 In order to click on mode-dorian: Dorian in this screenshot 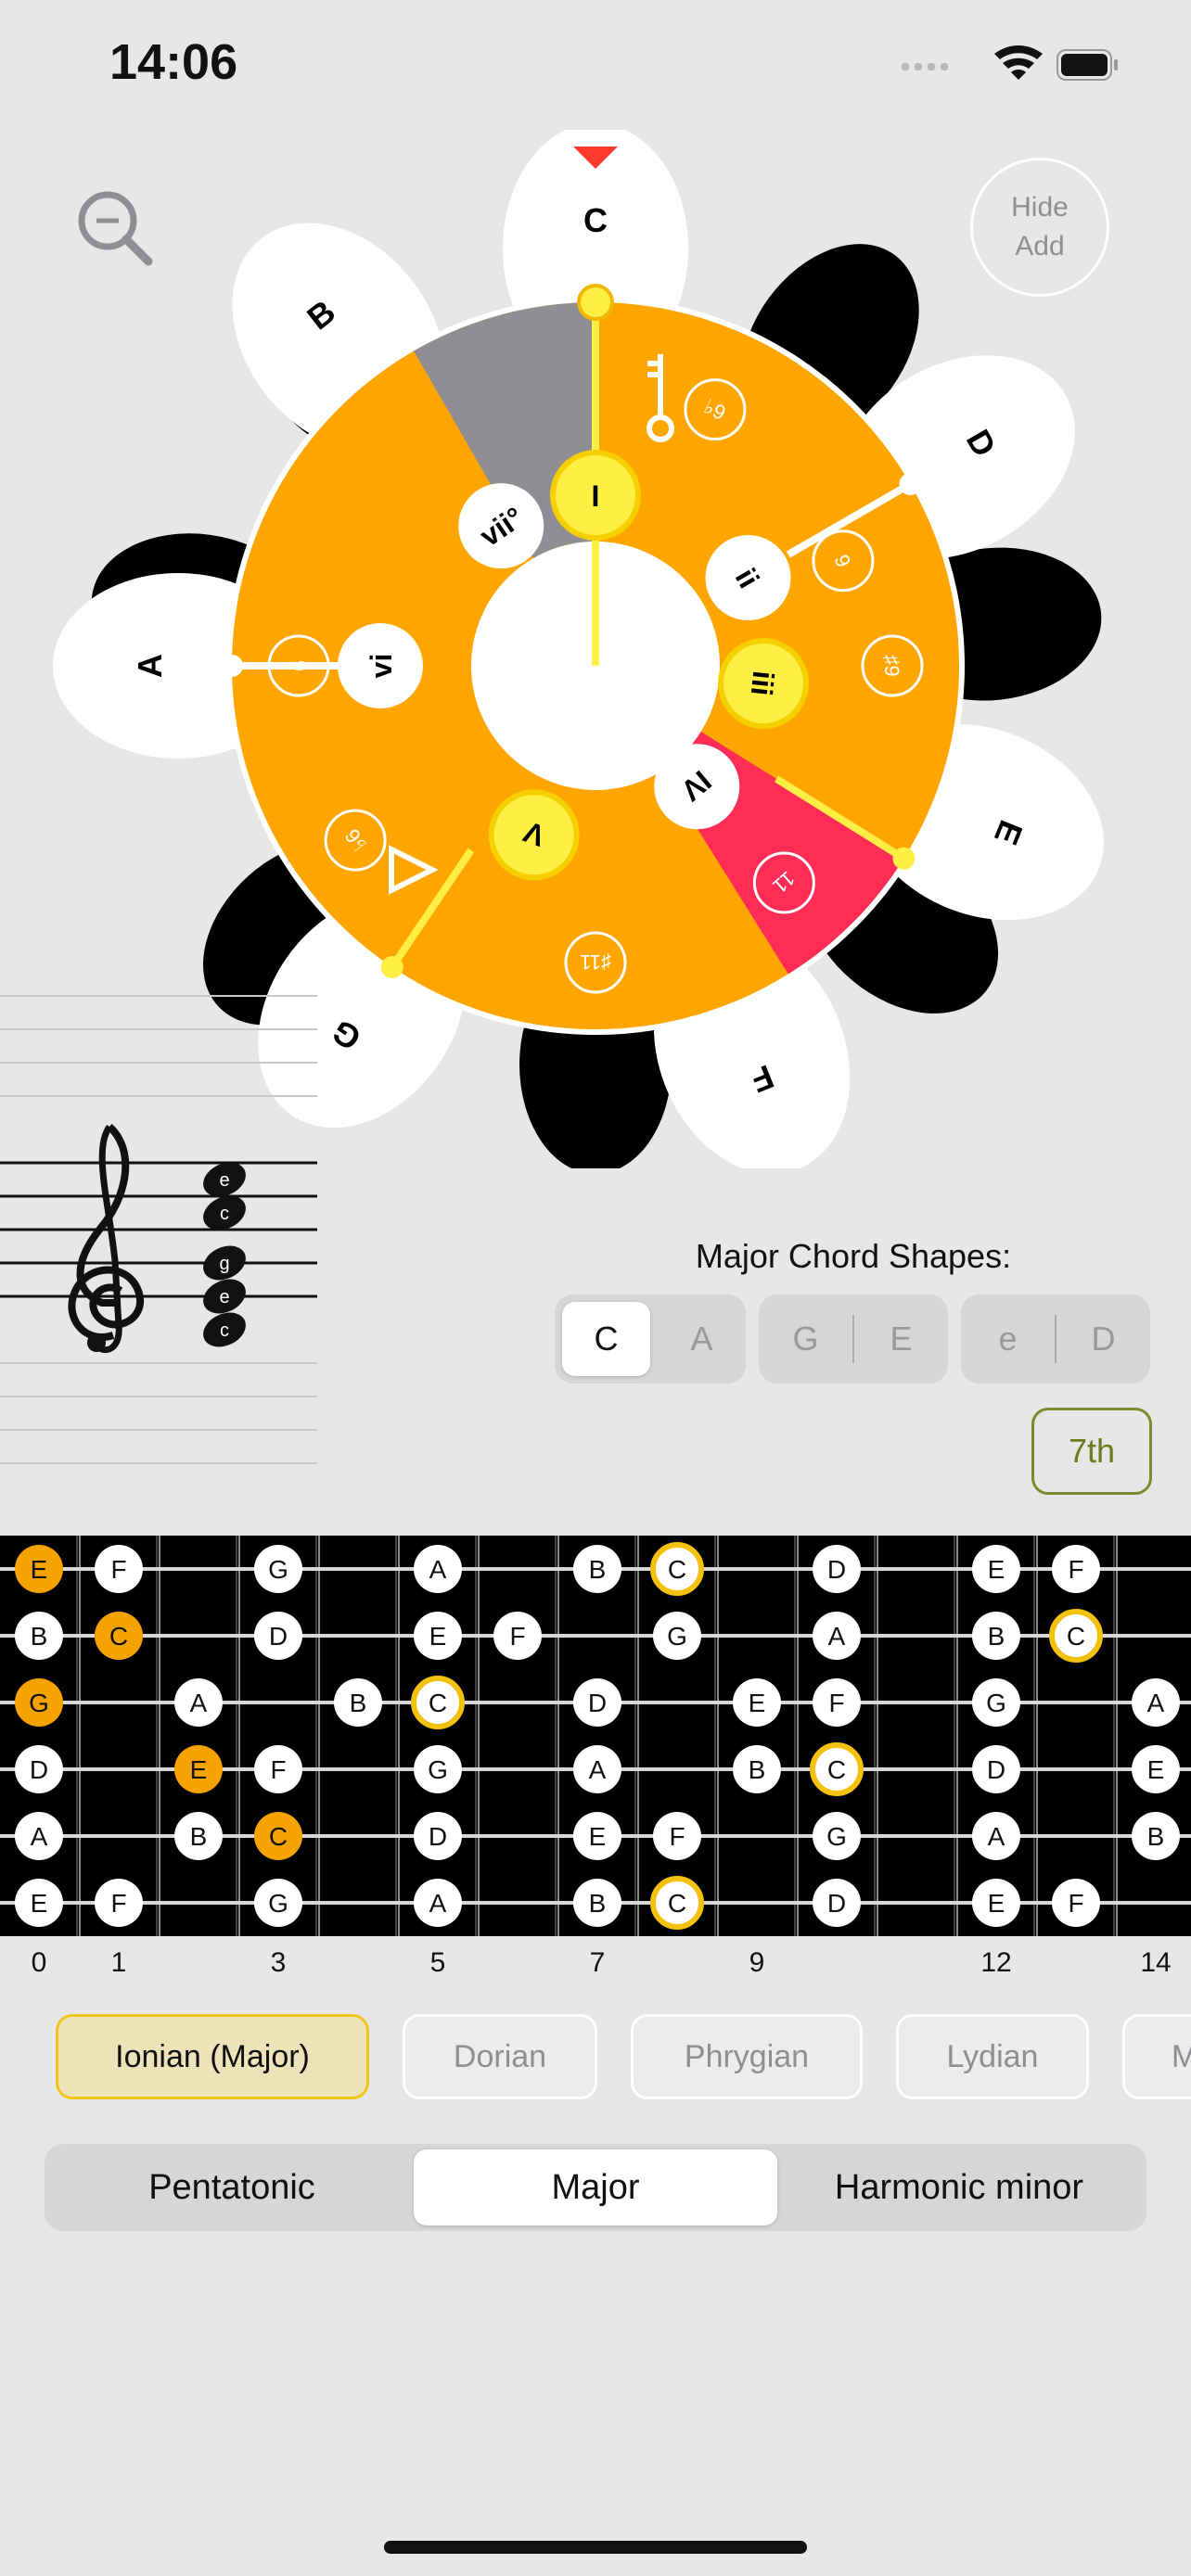, I will do `click(500, 2057)`.